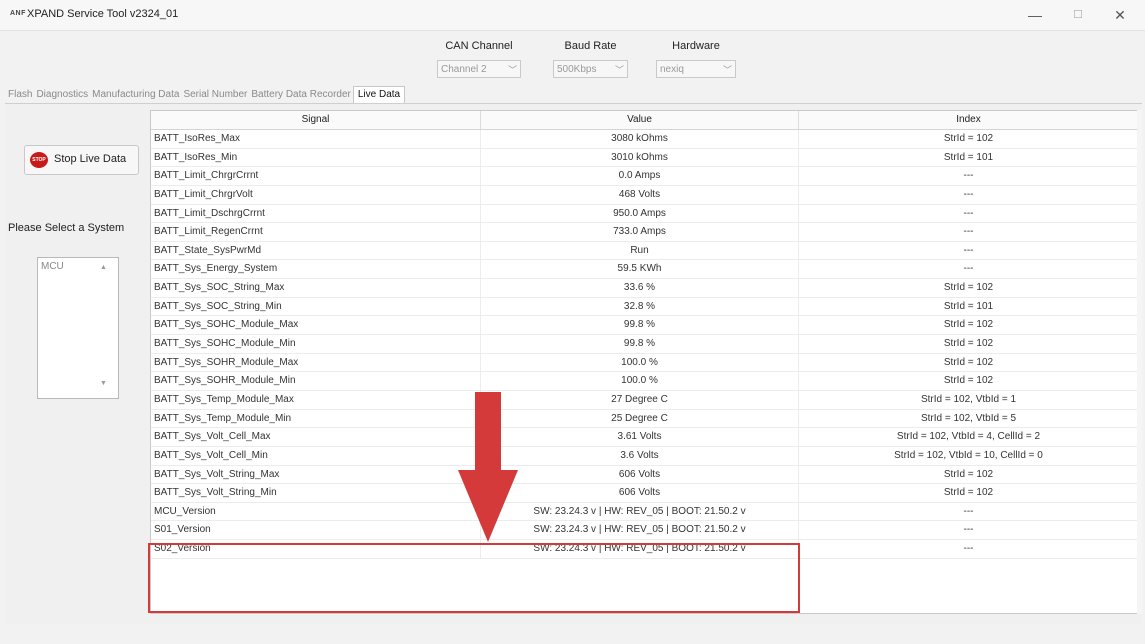  I want to click on table-row: BATT_IsoRes_Min 3010 kOhms StrId = 101, so click(645, 158).